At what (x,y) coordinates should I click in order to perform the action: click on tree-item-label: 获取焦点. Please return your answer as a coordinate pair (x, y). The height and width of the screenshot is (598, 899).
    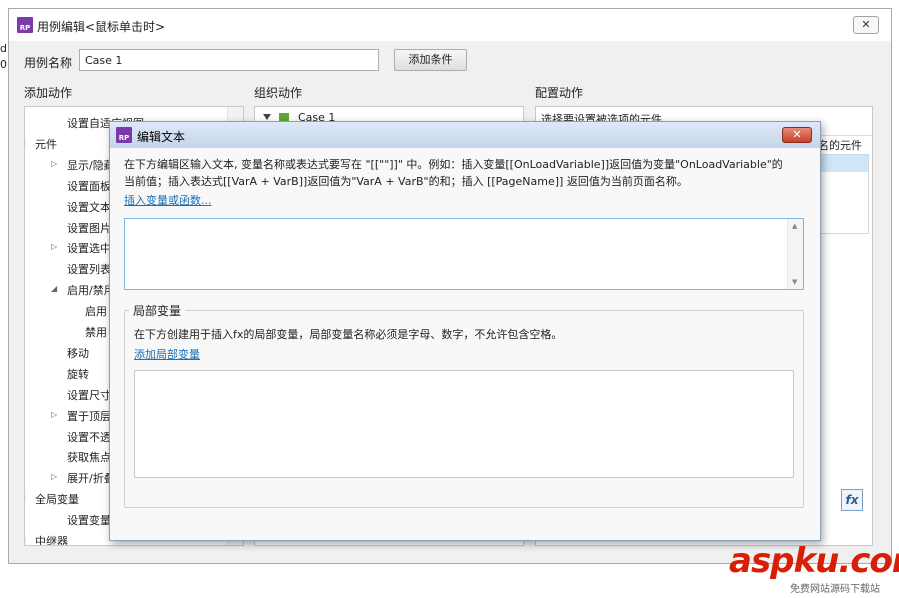
    Looking at the image, I should click on (89, 458).